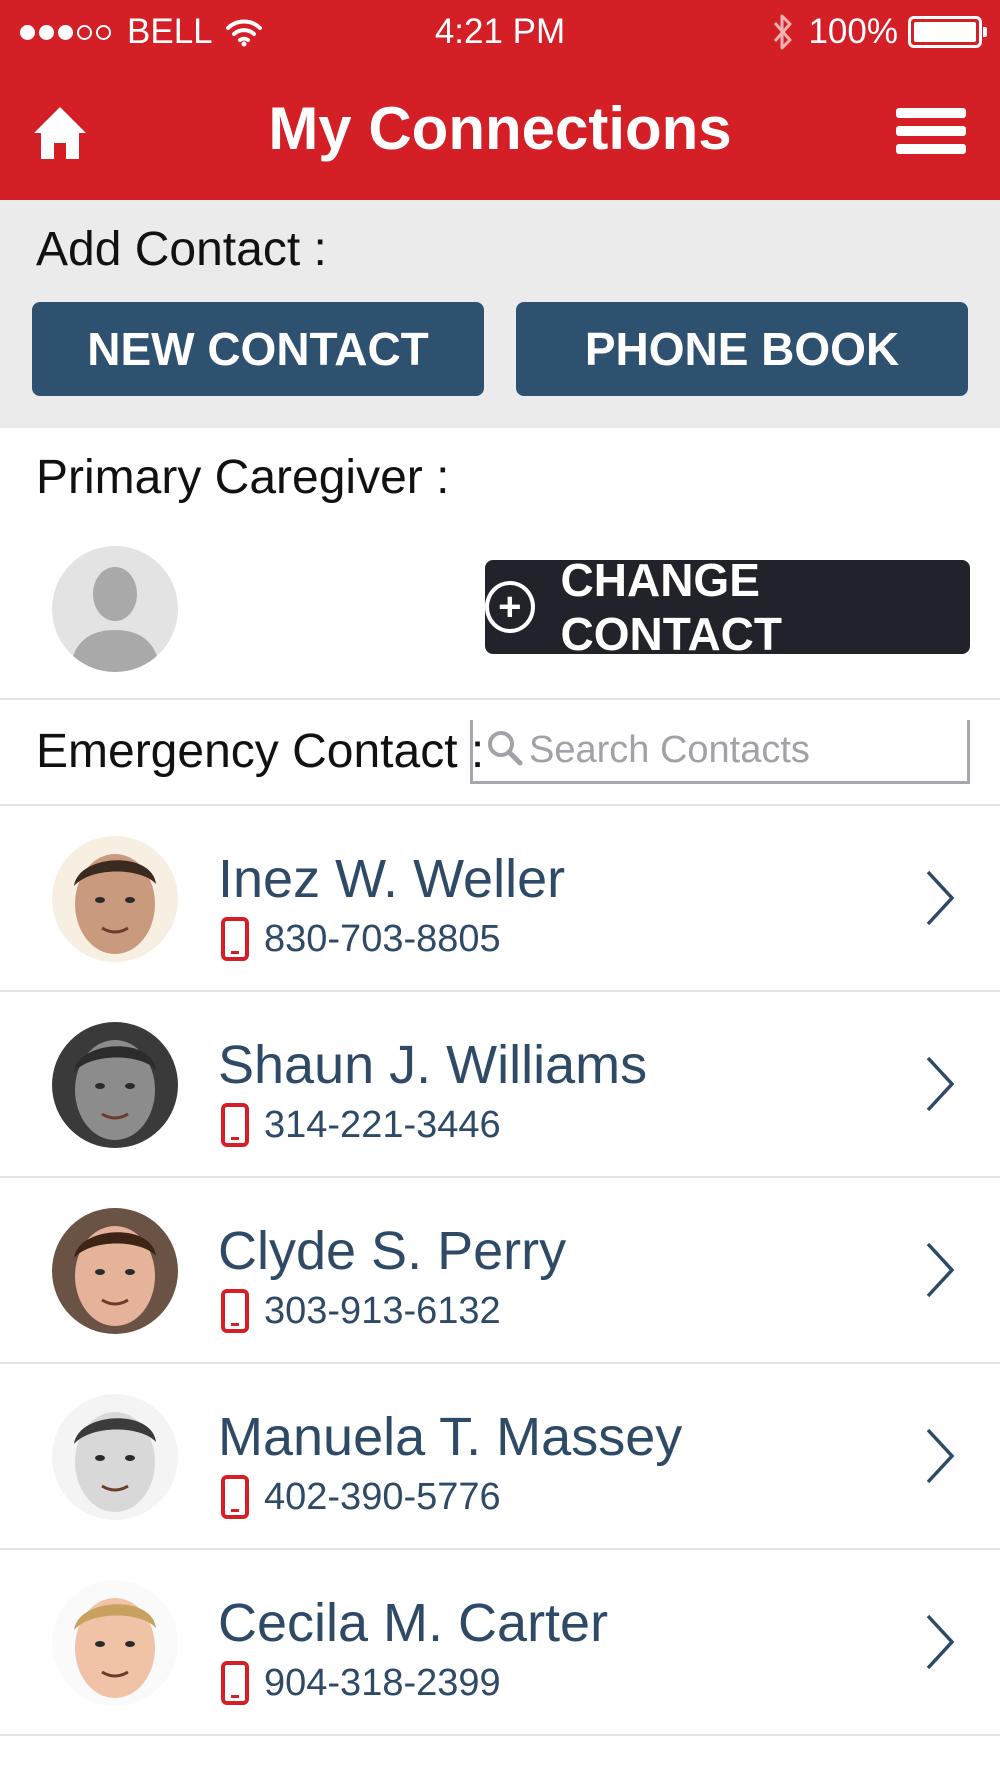 The height and width of the screenshot is (1778, 1000). What do you see at coordinates (671, 607) in the screenshot?
I see `change-contact-label: CHANGE CONTACT` at bounding box center [671, 607].